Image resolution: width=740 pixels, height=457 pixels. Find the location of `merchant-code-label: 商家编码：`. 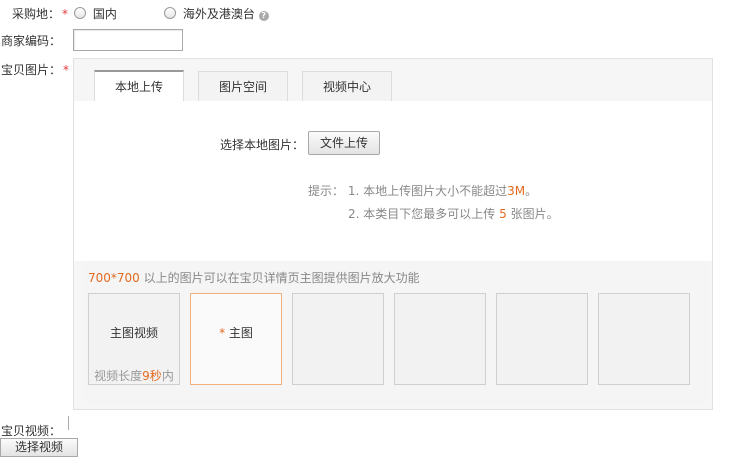

merchant-code-label: 商家编码： is located at coordinates (31, 41).